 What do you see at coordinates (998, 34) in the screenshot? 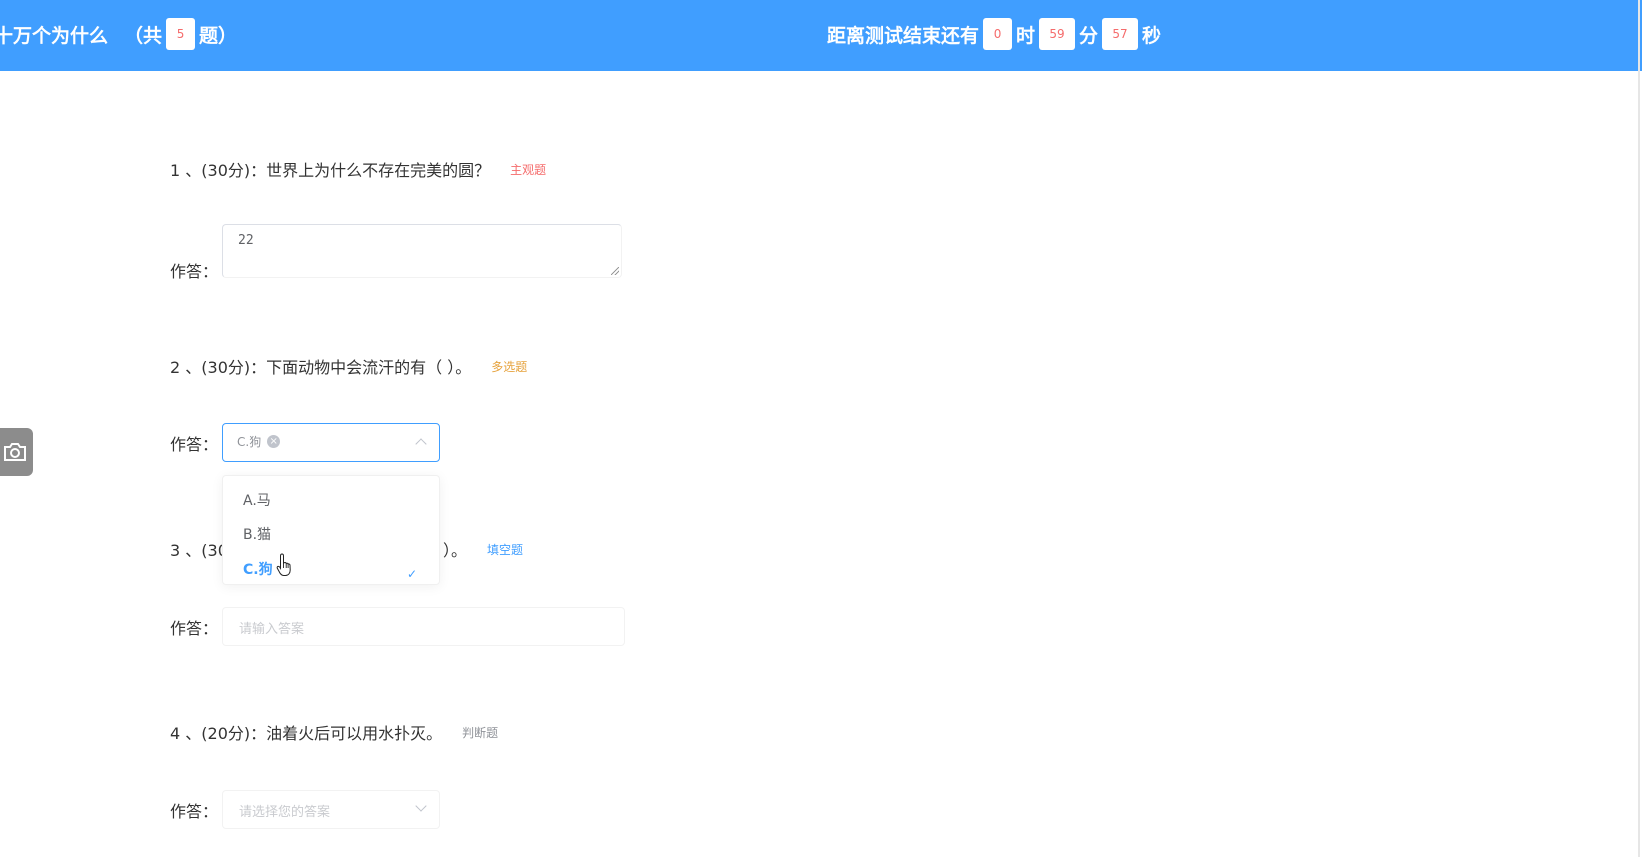
I see `timer-hours: 0` at bounding box center [998, 34].